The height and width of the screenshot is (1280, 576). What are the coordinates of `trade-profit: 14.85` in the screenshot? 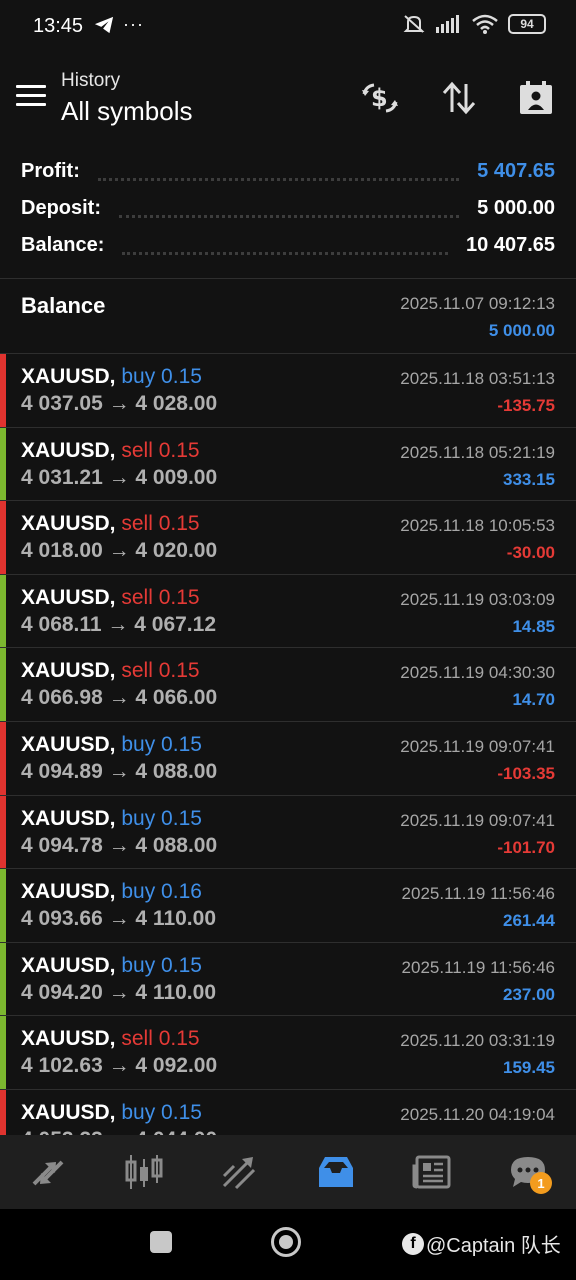 It's located at (533, 626).